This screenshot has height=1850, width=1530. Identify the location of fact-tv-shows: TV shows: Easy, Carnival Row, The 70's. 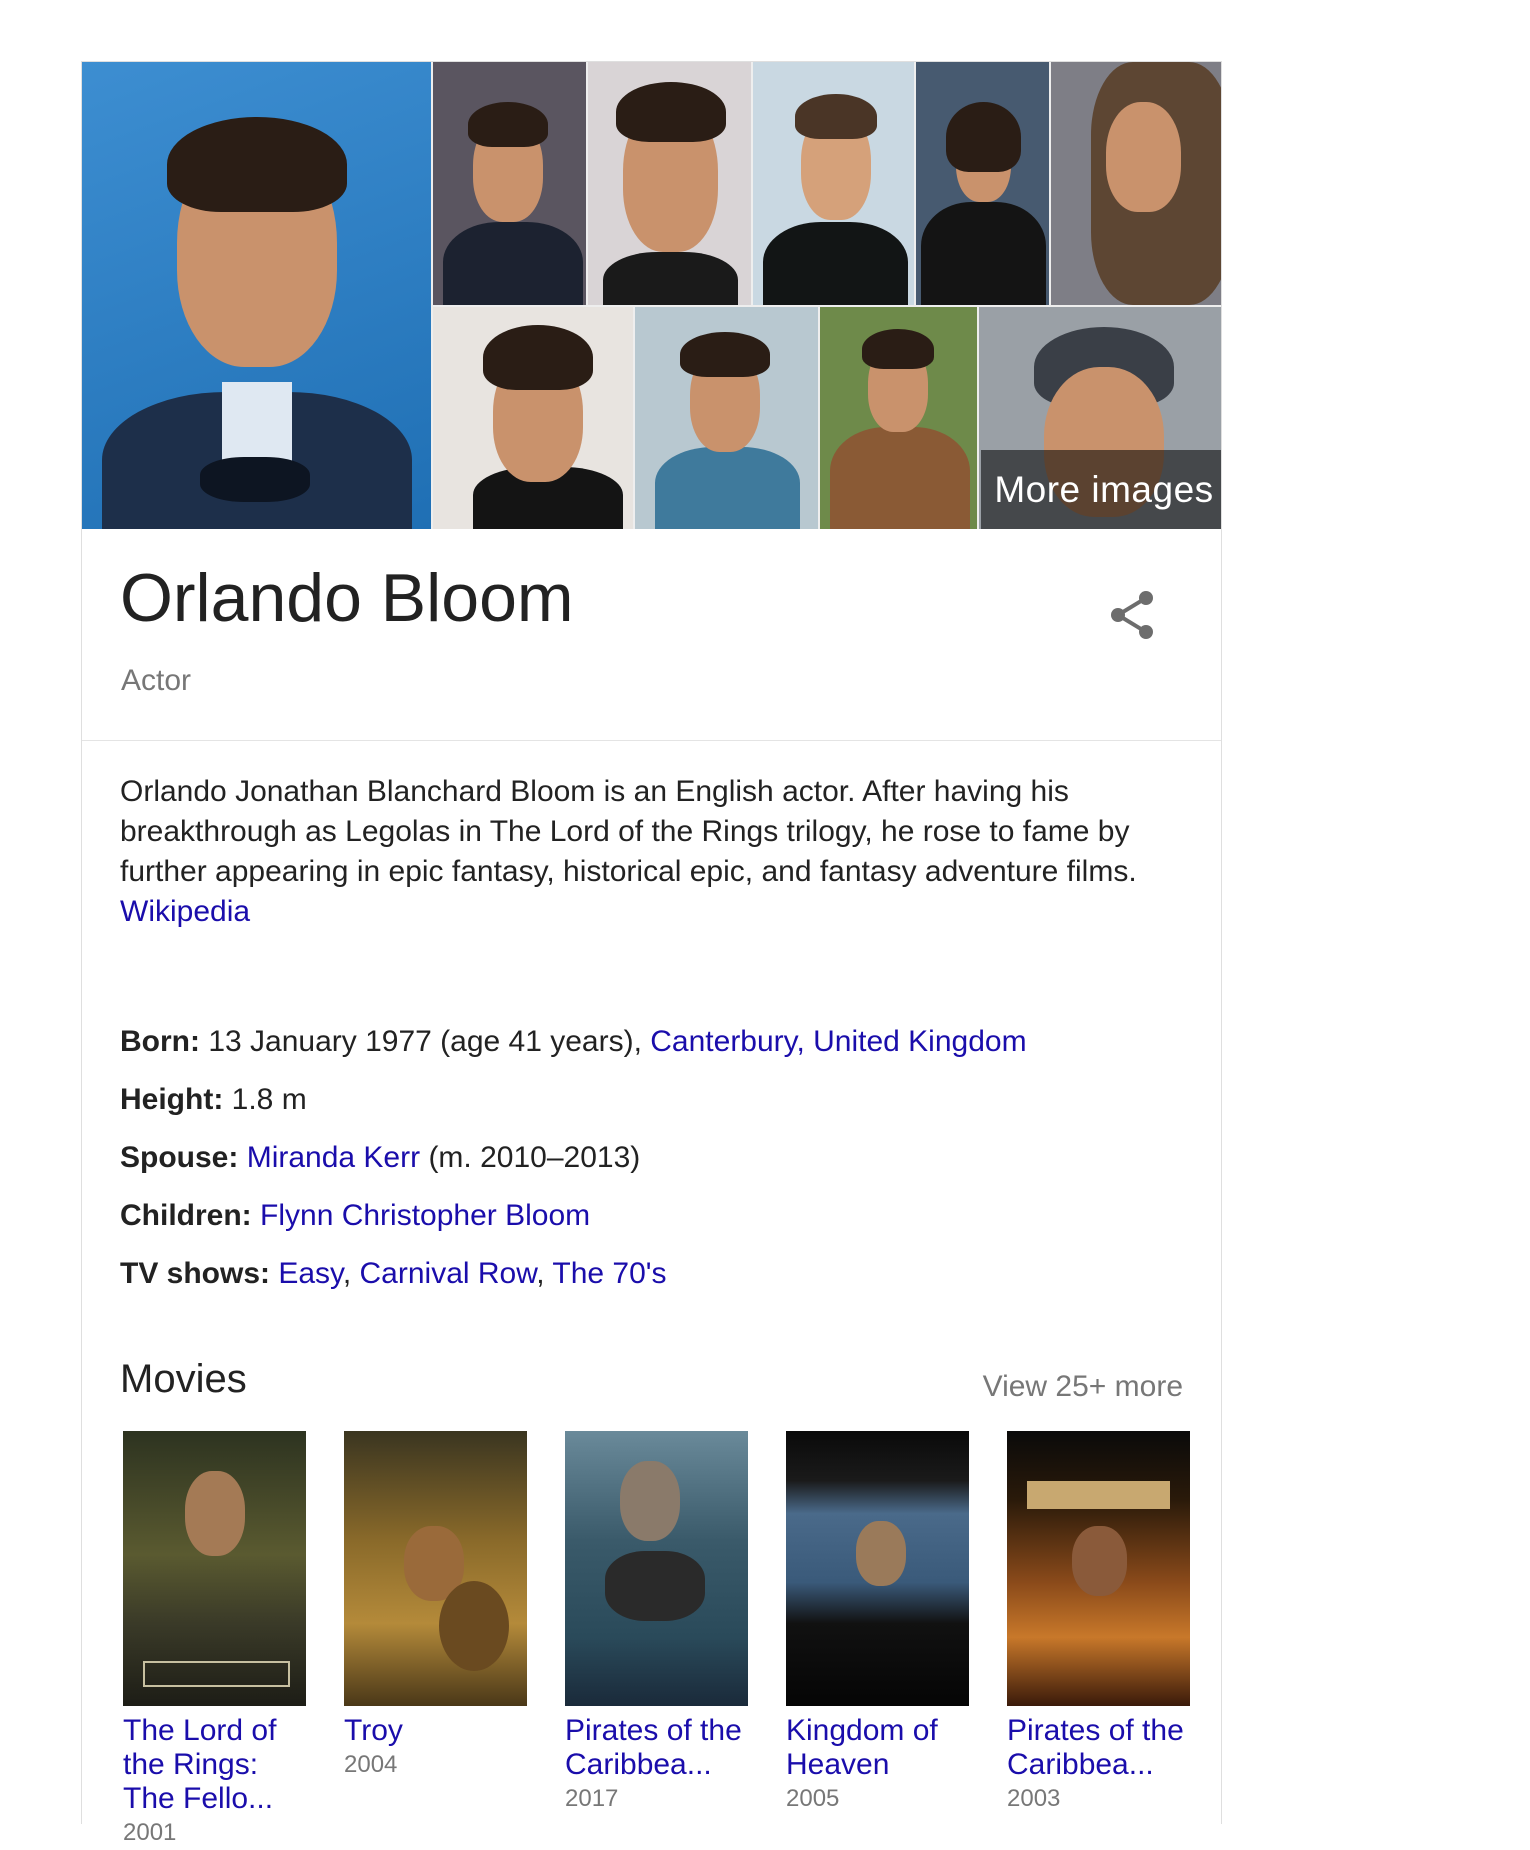
(660, 1283).